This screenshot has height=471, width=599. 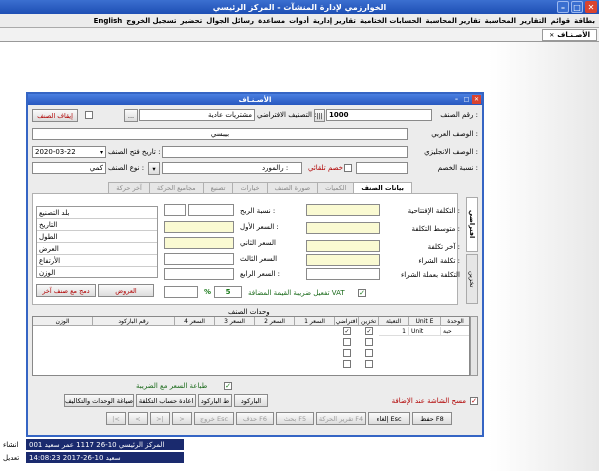 What do you see at coordinates (99, 400) in the screenshot?
I see `units-costs-button: صياغة الوحدات والتكاليف` at bounding box center [99, 400].